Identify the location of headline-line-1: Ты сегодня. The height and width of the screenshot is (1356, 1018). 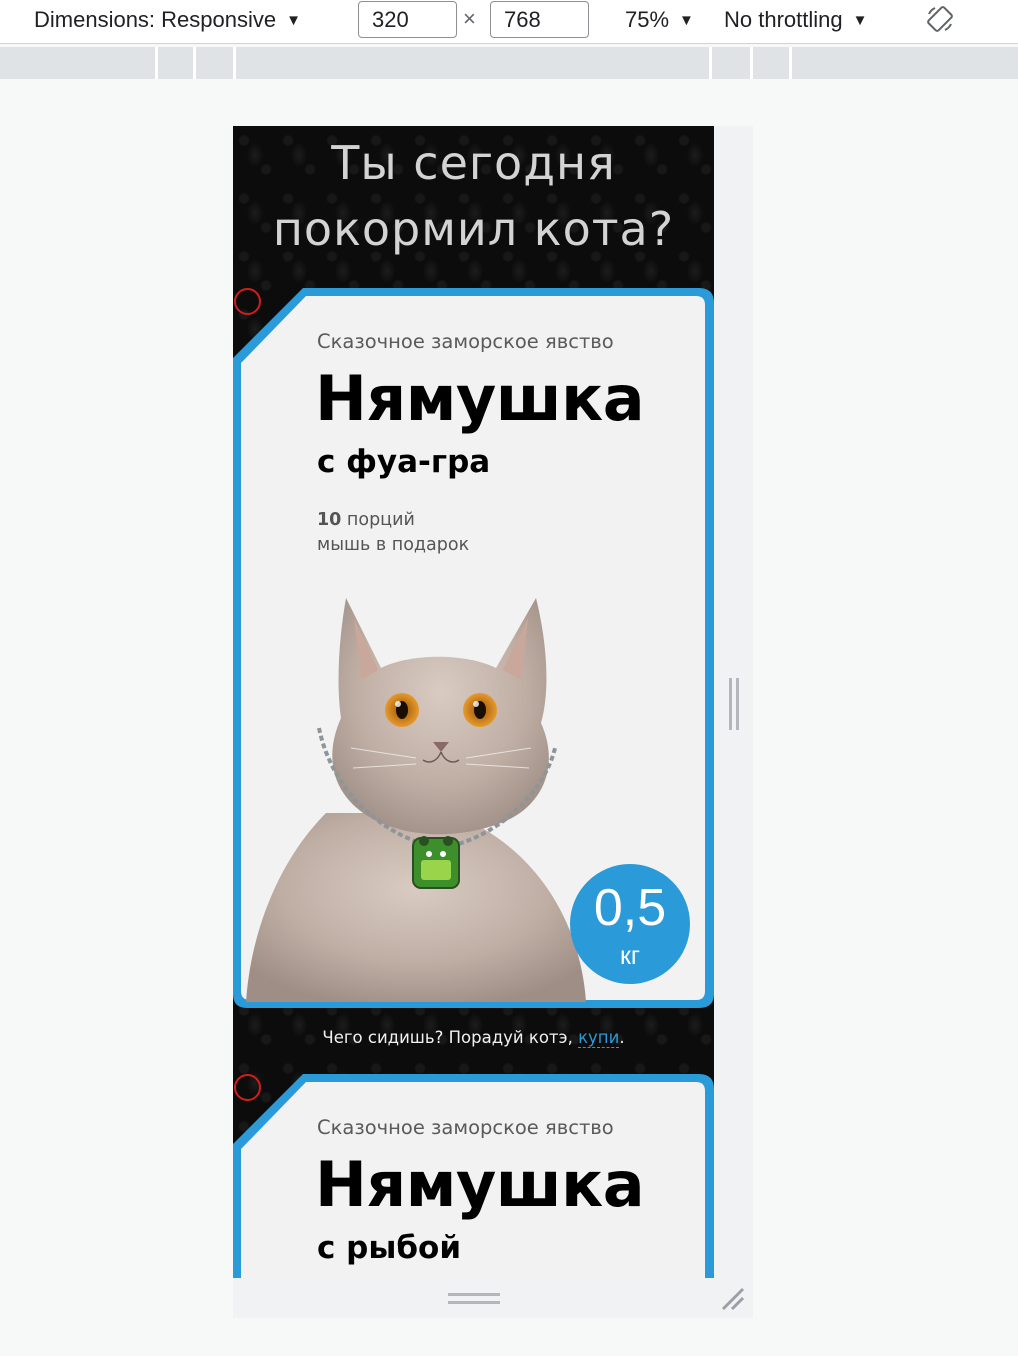
(473, 163).